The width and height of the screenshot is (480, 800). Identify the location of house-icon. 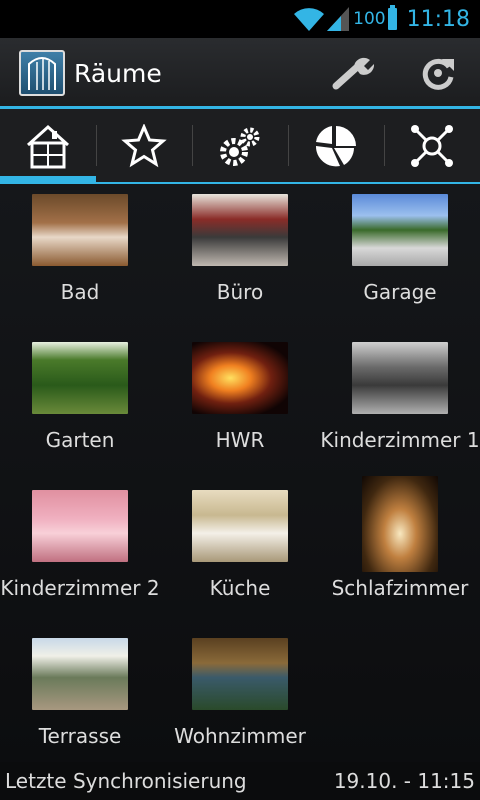
(48, 146).